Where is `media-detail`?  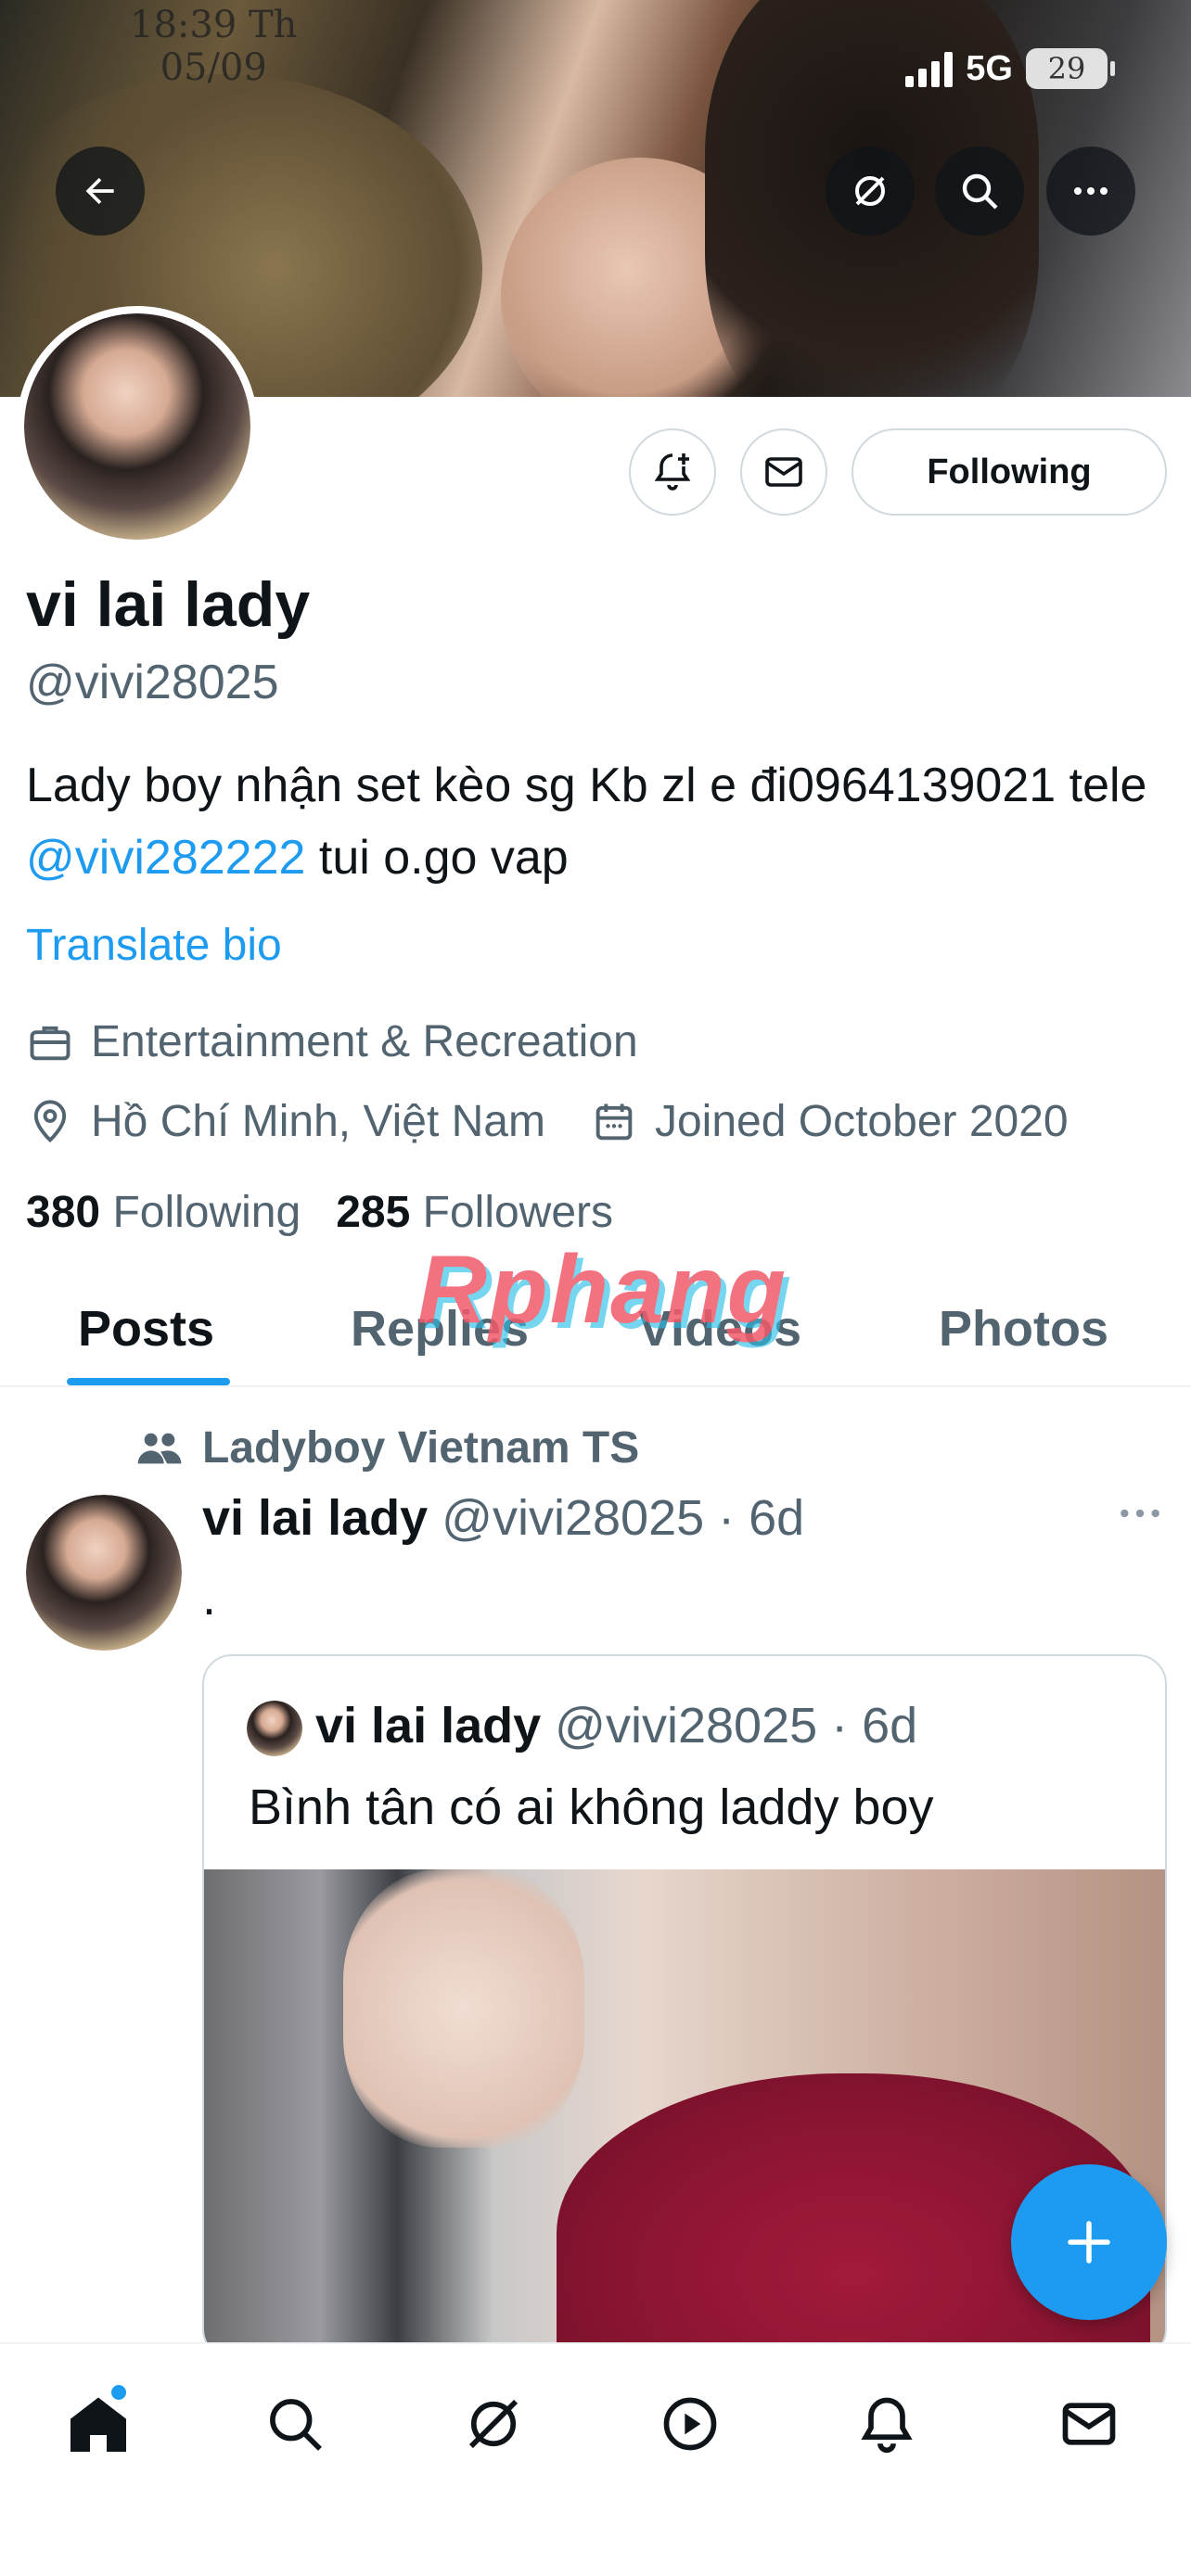
media-detail is located at coordinates (463, 2008).